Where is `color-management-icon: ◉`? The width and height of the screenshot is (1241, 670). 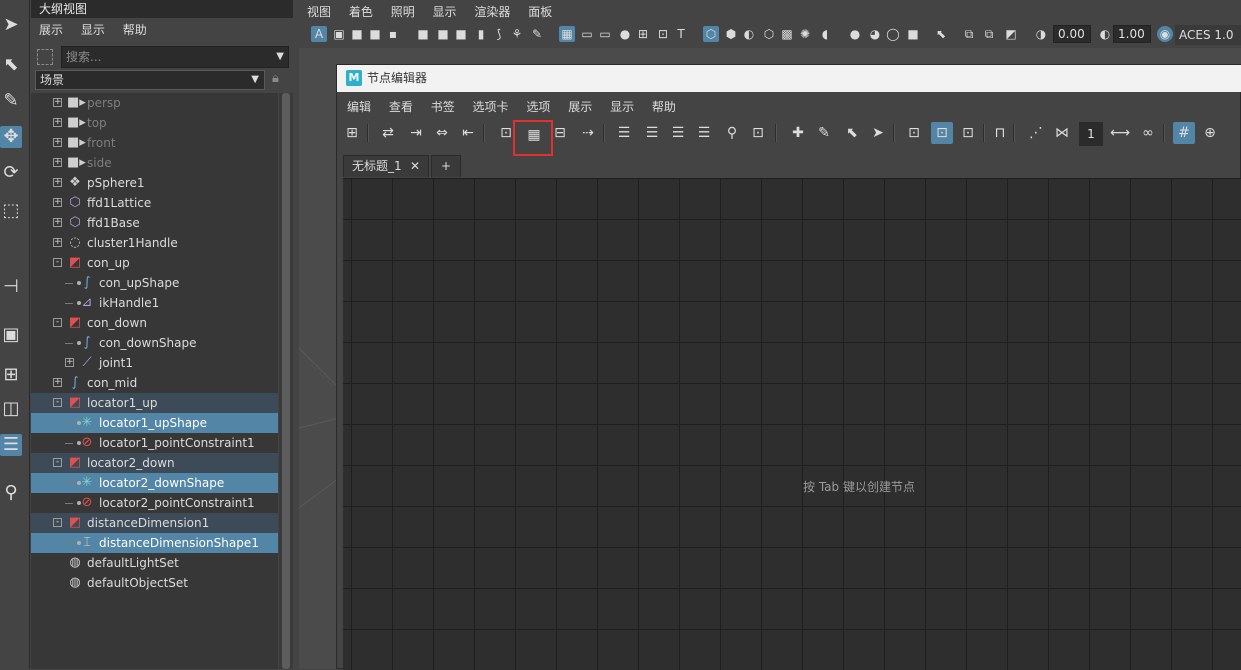 color-management-icon: ◉ is located at coordinates (1165, 34).